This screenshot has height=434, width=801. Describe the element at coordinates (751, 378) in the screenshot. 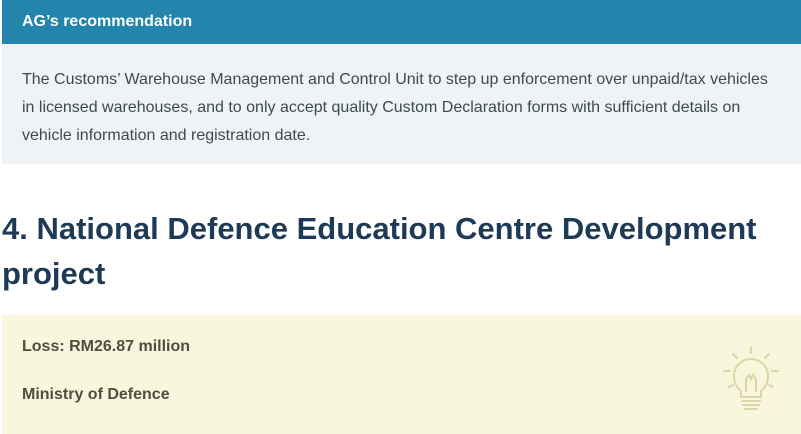

I see `lightbulb-icon` at that location.